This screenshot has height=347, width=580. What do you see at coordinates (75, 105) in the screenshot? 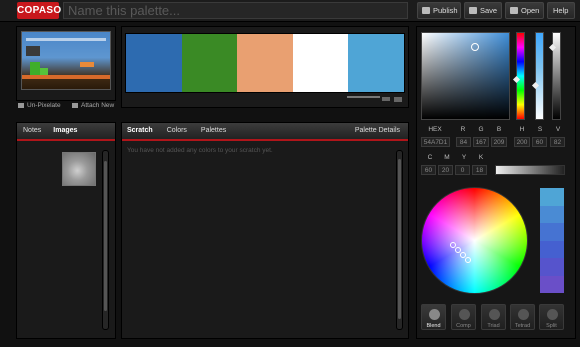
I see `attach-icon` at bounding box center [75, 105].